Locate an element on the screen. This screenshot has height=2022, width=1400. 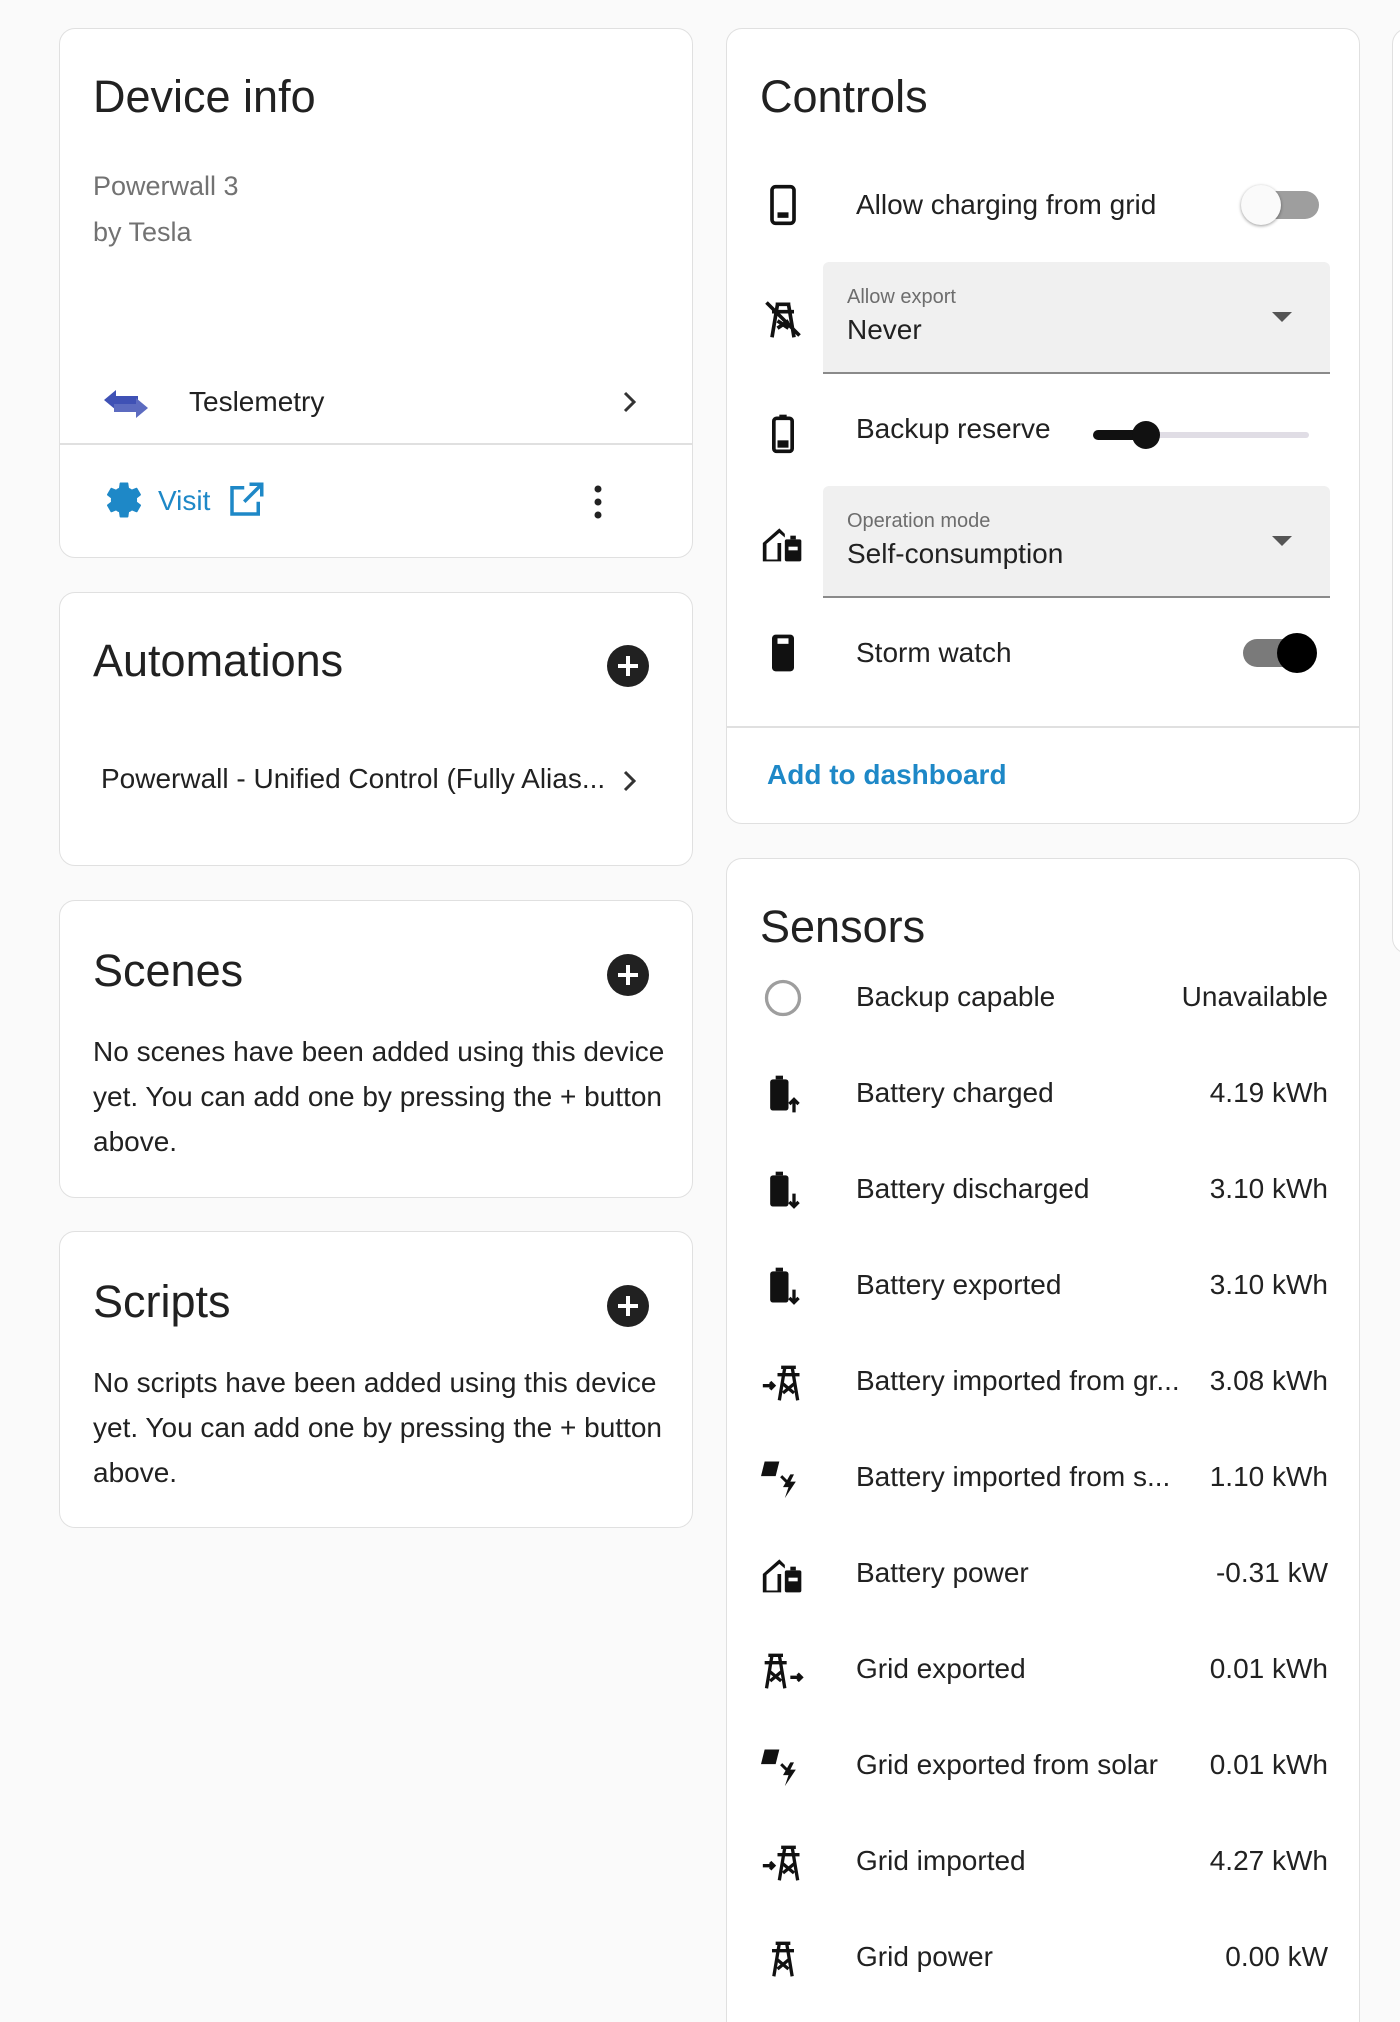
transmission-tower-icon is located at coordinates (783, 1958).